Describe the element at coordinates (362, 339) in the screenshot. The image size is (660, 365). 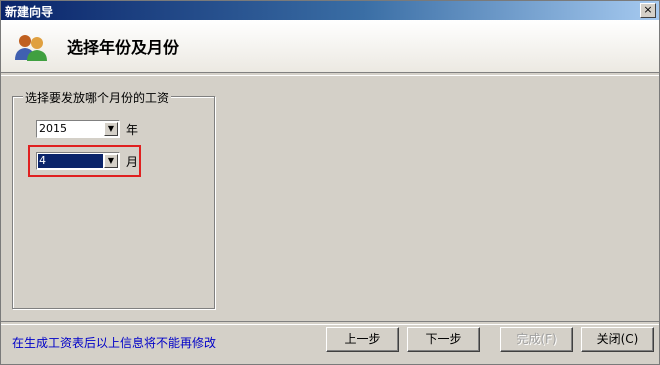
I see `previous-button: 上一步` at that location.